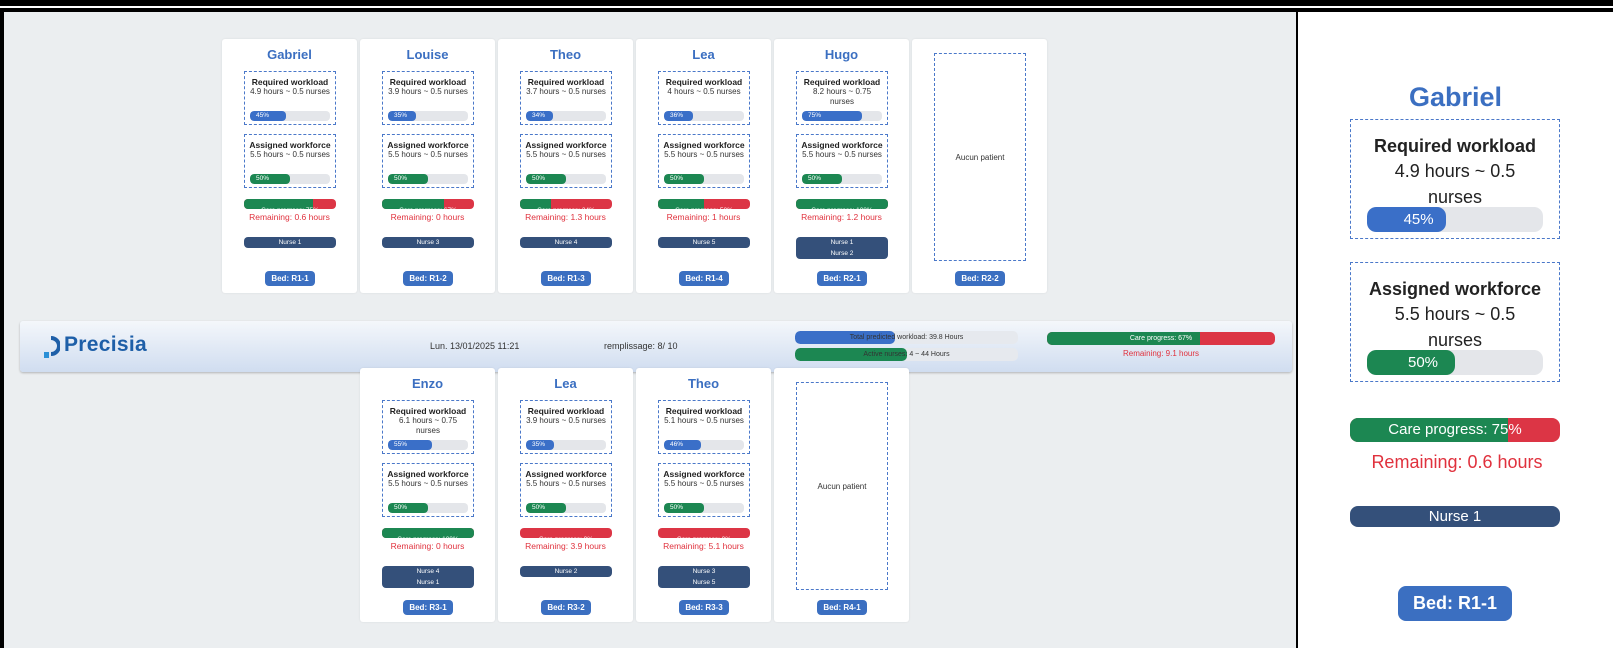 The height and width of the screenshot is (648, 1613). I want to click on nurse-badge: Nurse 3, so click(428, 242).